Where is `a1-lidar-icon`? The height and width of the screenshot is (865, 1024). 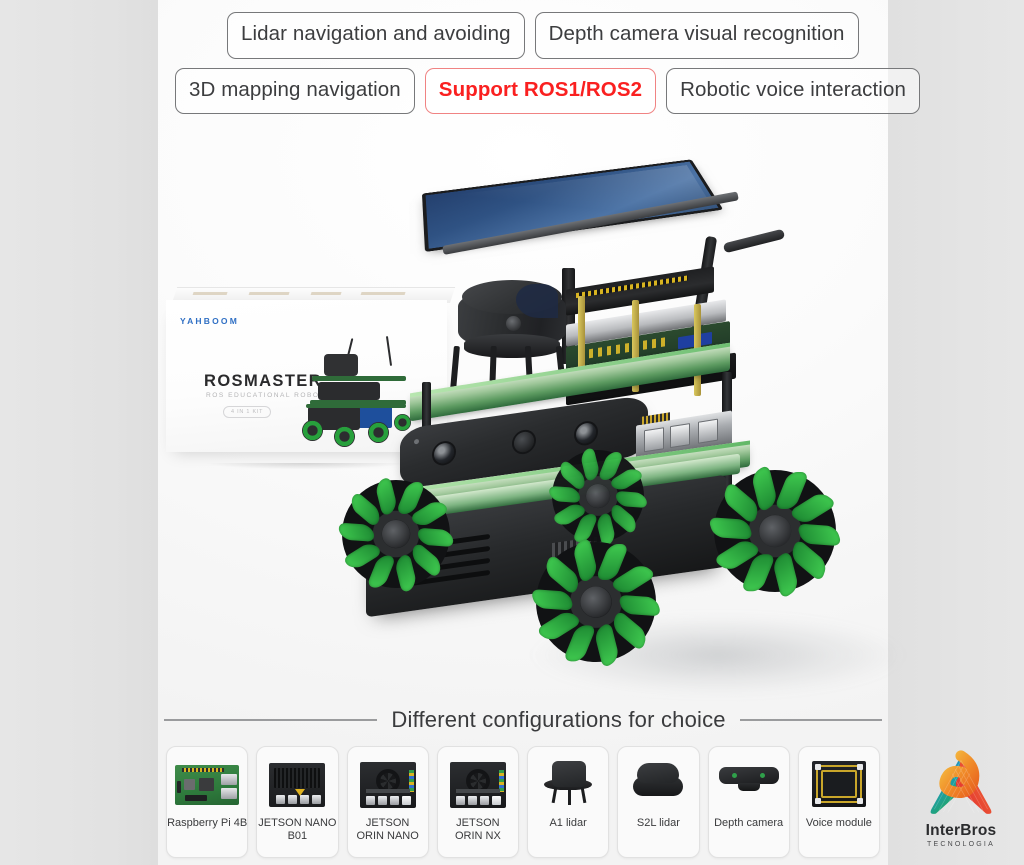 a1-lidar-icon is located at coordinates (568, 784).